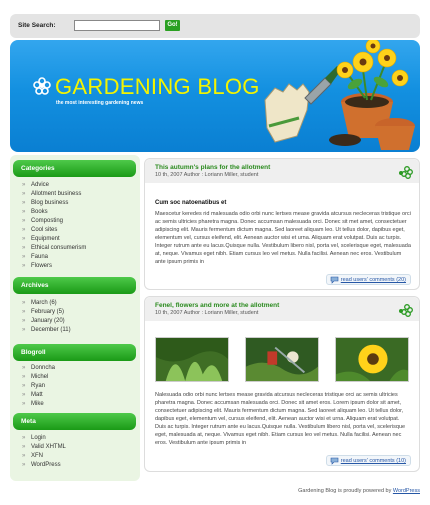 This screenshot has height=505, width=430. Describe the element at coordinates (373, 280) in the screenshot. I see `comments-link-text: read users' comments (20)` at that location.